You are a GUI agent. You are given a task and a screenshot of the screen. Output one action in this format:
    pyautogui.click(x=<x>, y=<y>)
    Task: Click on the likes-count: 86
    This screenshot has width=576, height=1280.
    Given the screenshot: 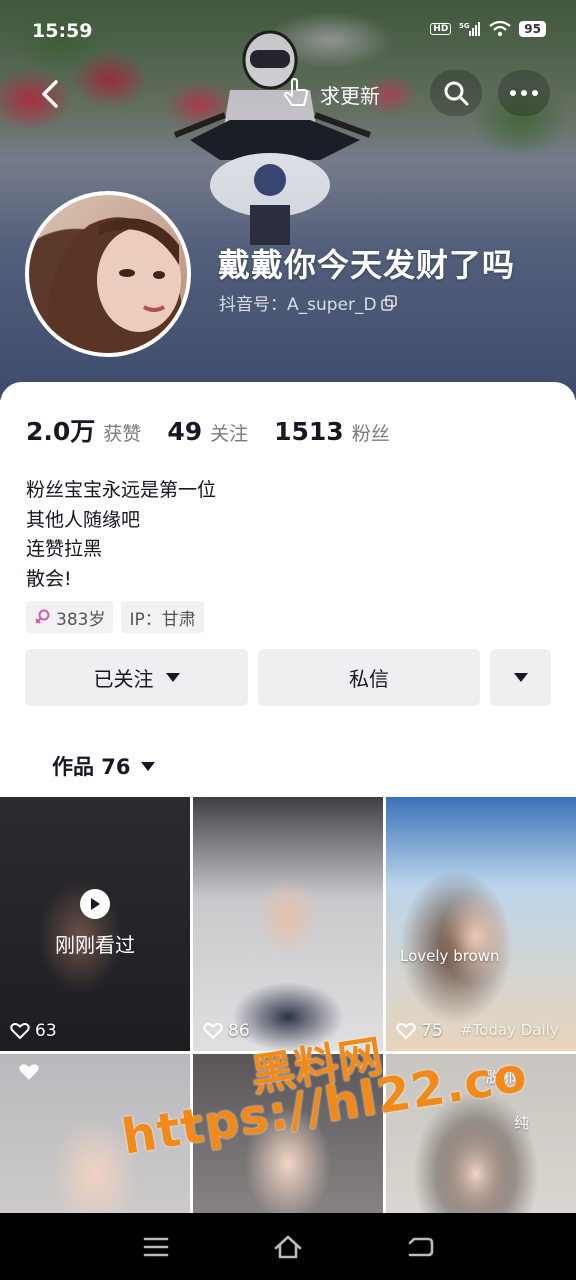 What is the action you would take?
    pyautogui.click(x=239, y=1031)
    